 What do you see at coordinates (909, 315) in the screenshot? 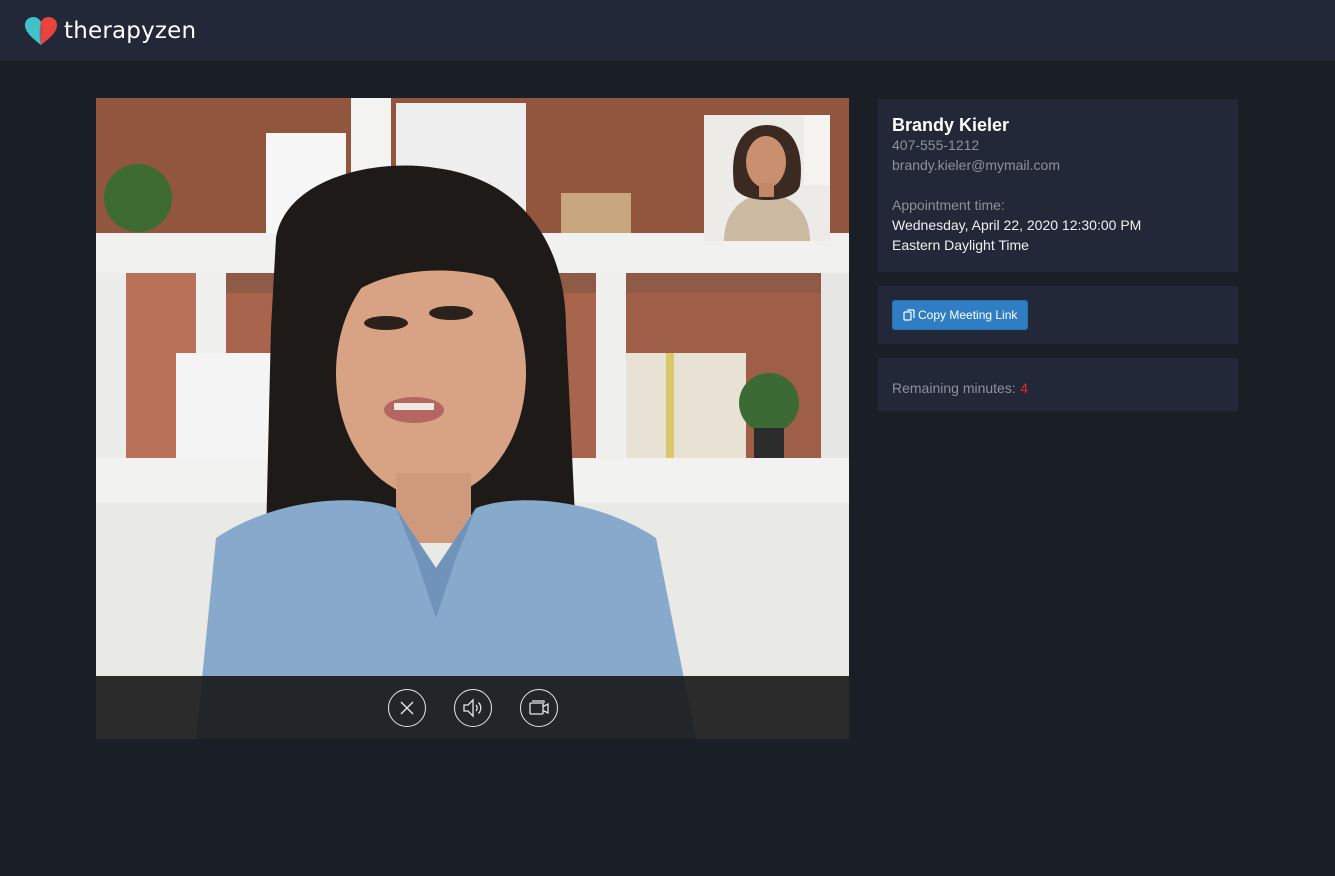
I see `copy-icon` at bounding box center [909, 315].